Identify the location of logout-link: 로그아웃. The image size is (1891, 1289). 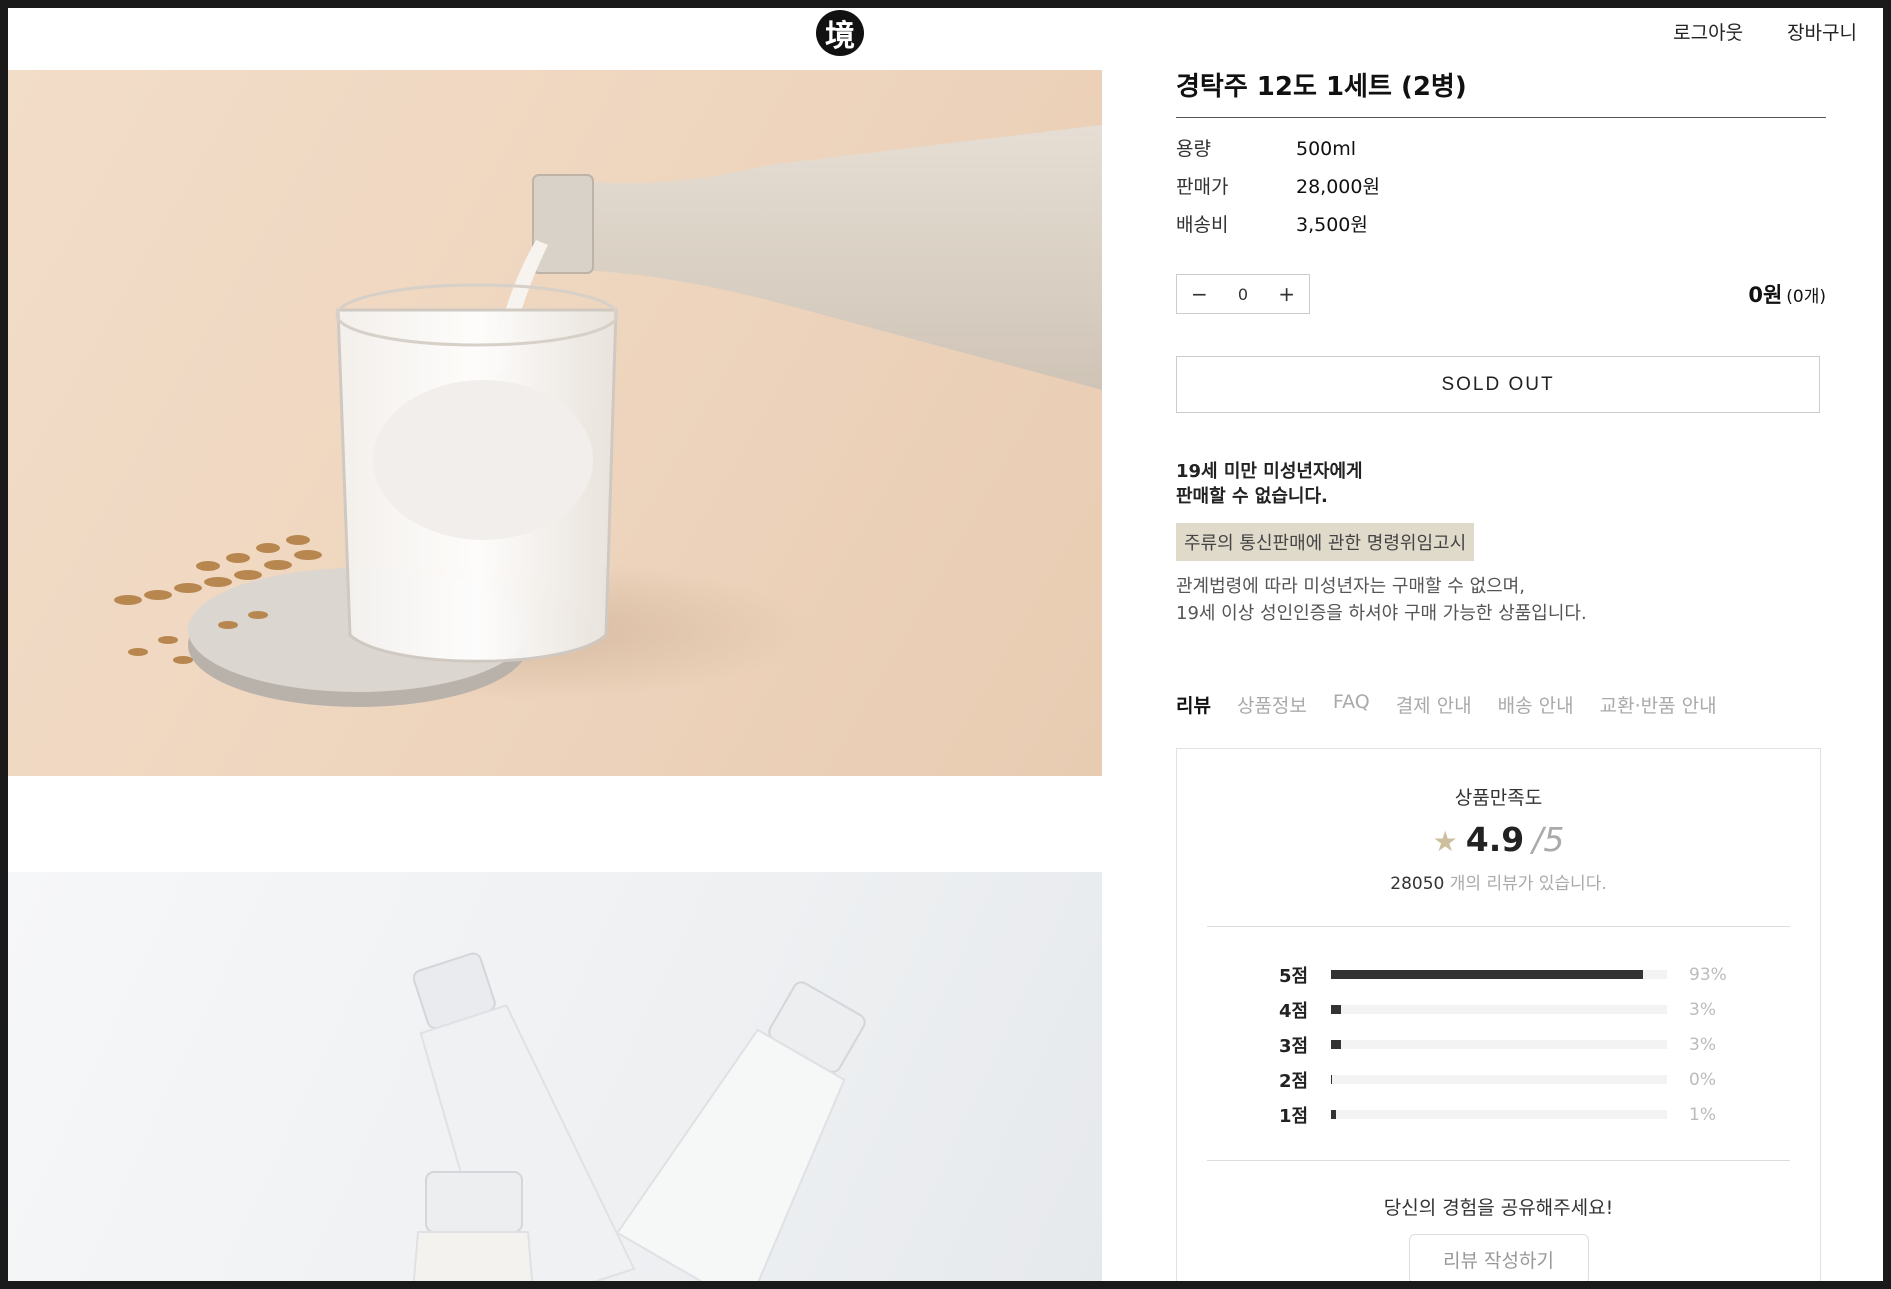
(1708, 31).